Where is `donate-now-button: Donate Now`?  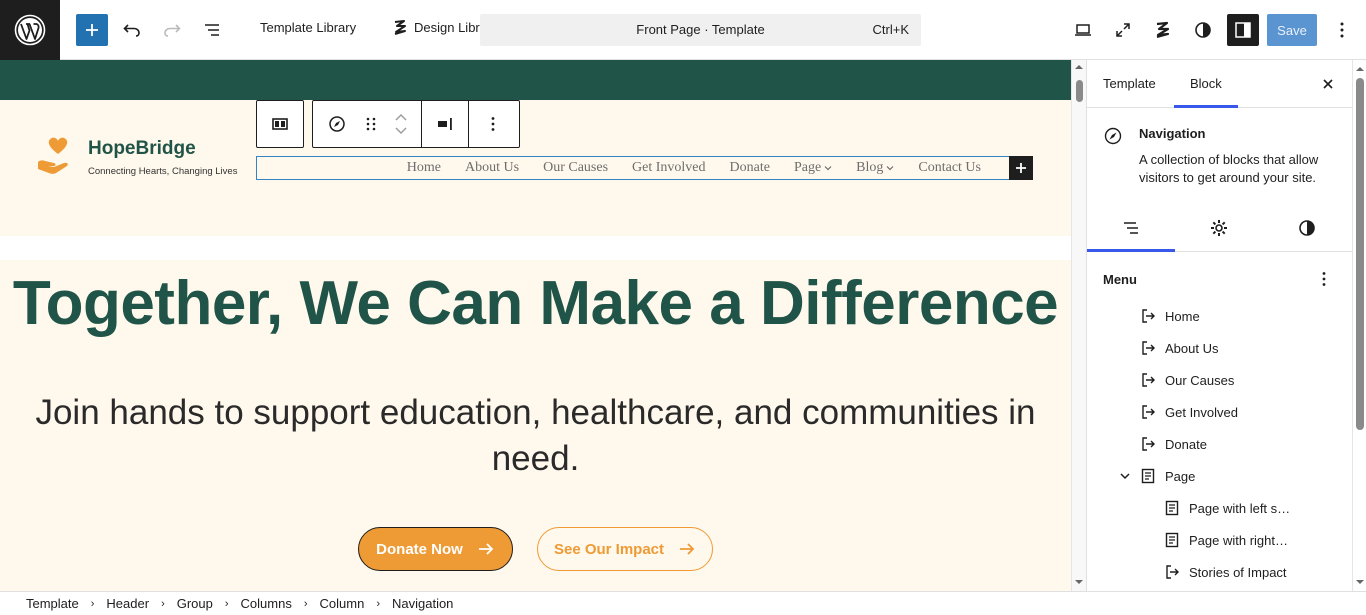 donate-now-button: Donate Now is located at coordinates (435, 549).